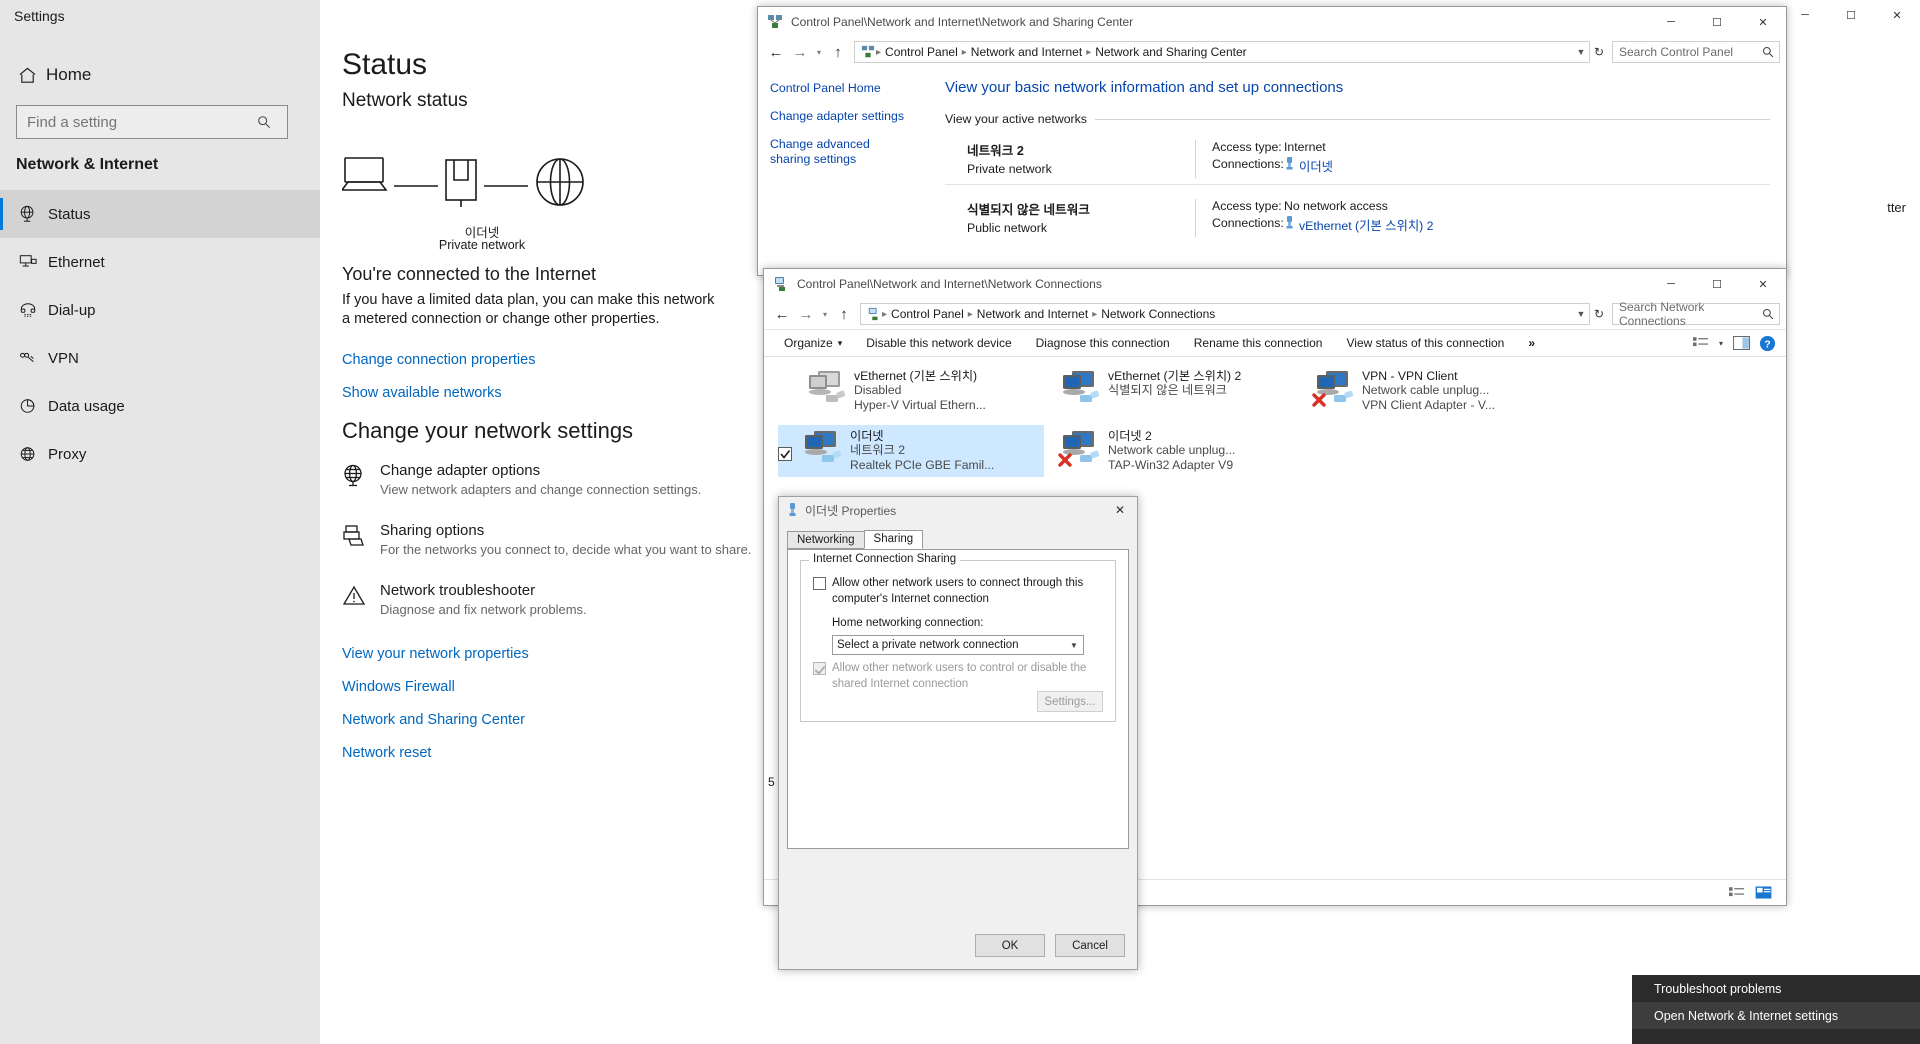 Image resolution: width=1920 pixels, height=1044 pixels. What do you see at coordinates (970, 314) in the screenshot?
I see `breadcrumb-sep: ▸` at bounding box center [970, 314].